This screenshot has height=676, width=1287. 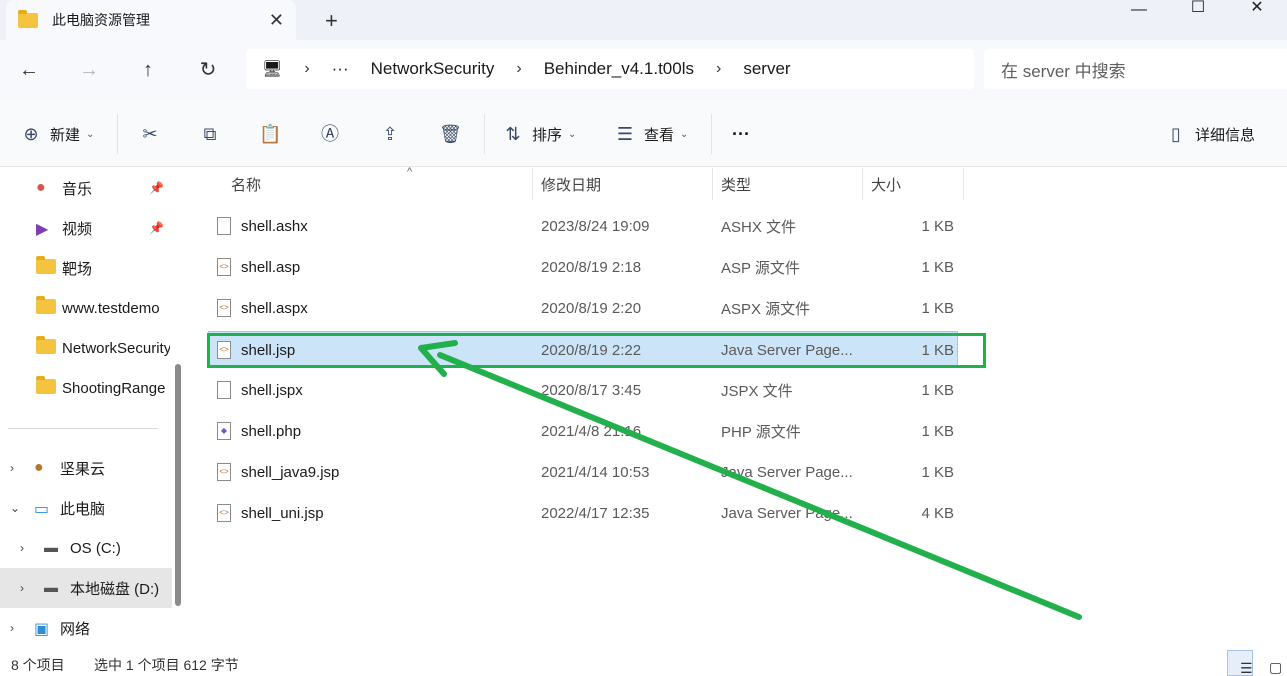 I want to click on sidebar-item-label: 此电脑, so click(x=83, y=509).